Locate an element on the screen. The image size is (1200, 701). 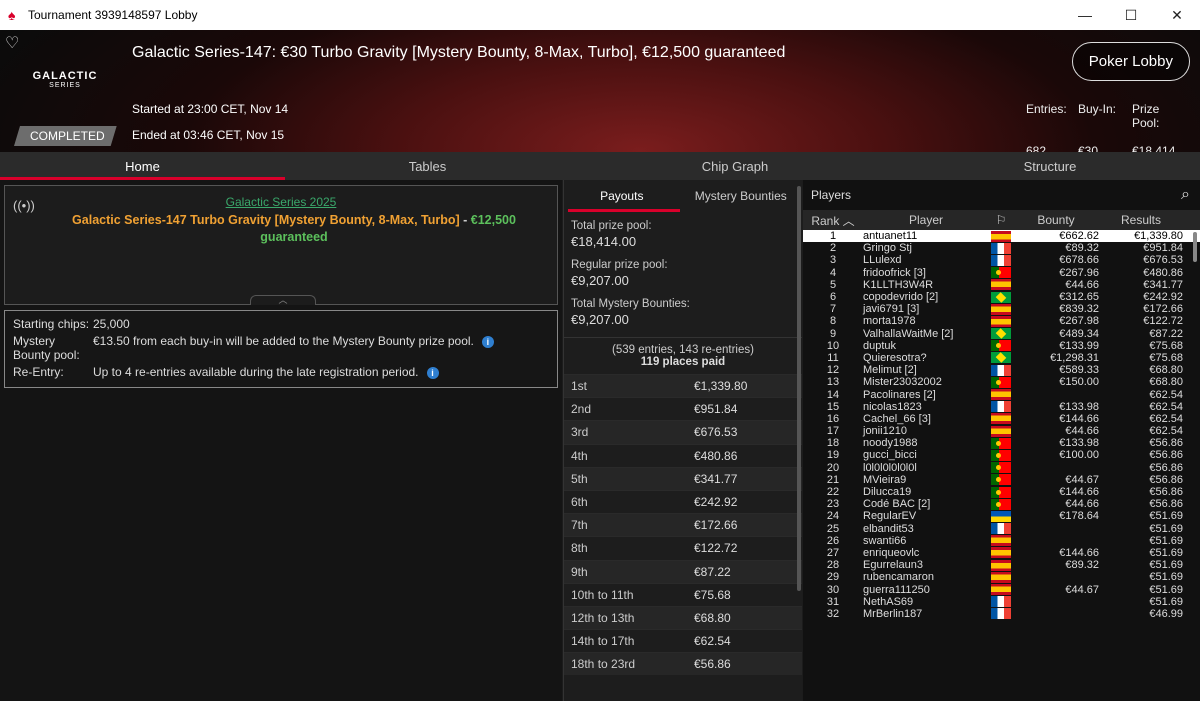
tab-chip-graph: Chip Graph is located at coordinates (735, 166).